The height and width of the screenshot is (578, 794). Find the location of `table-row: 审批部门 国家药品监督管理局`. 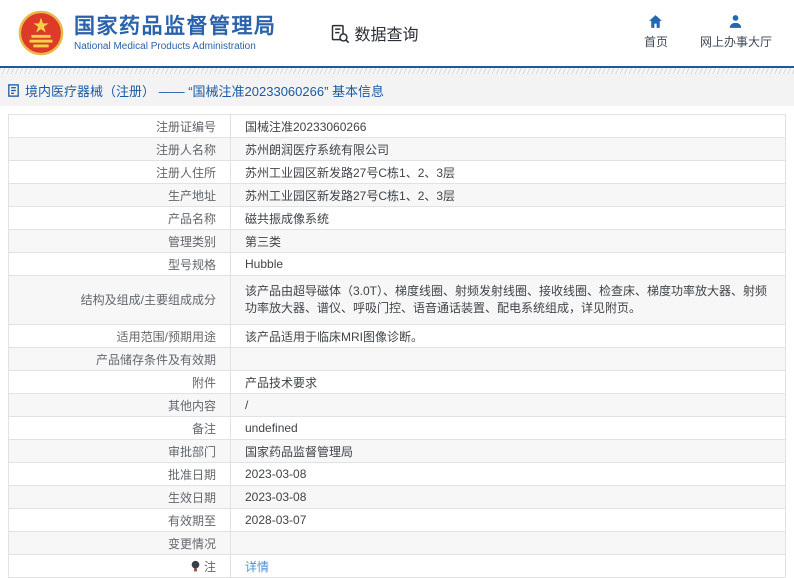

table-row: 审批部门 国家药品监督管理局 is located at coordinates (397, 451).